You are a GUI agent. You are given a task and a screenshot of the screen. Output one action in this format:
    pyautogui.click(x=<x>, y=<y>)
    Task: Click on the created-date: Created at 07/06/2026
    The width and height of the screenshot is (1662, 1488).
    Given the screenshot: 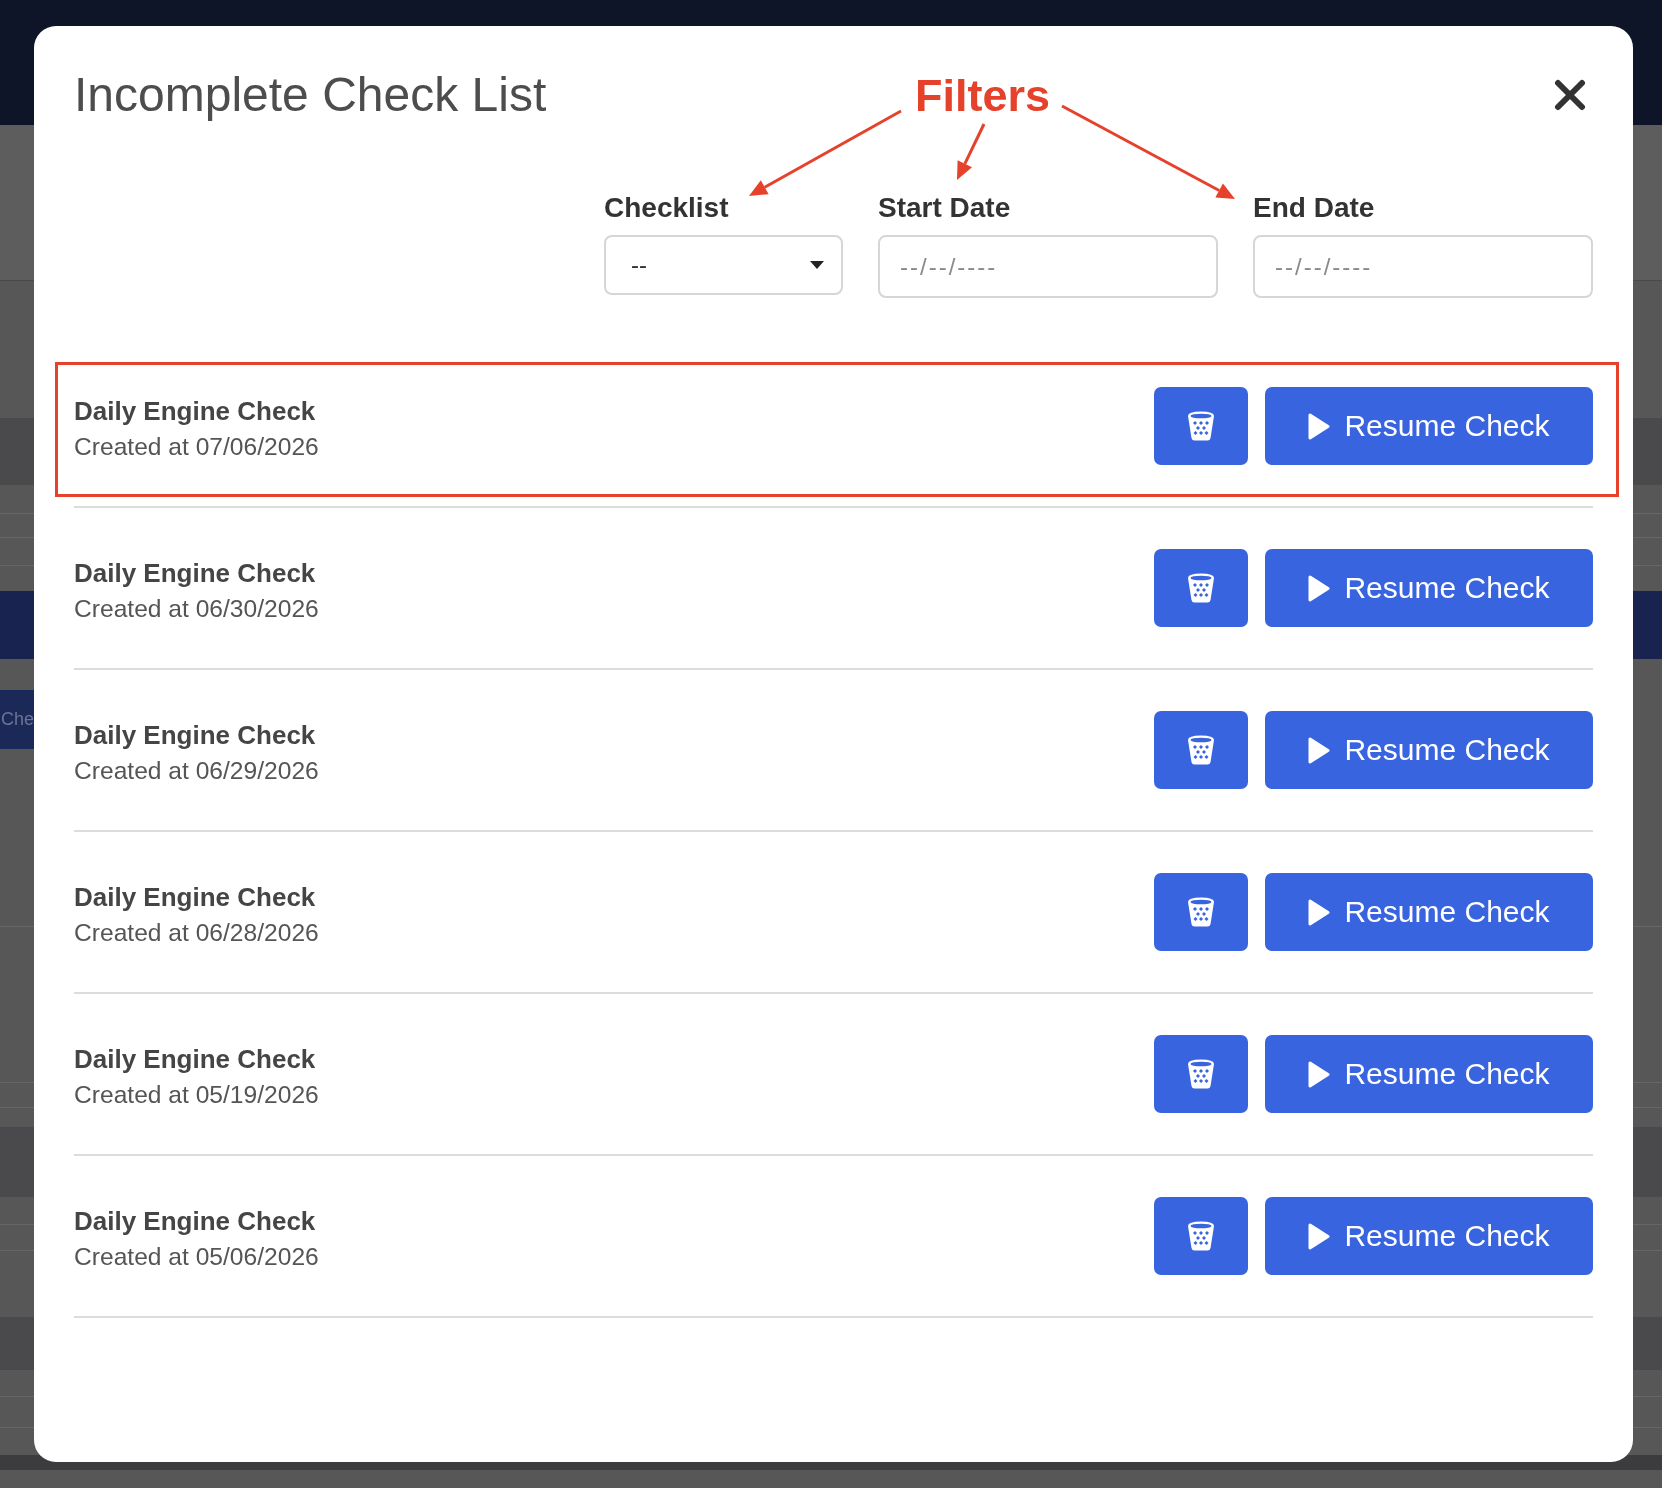 What is the action you would take?
    pyautogui.click(x=196, y=447)
    